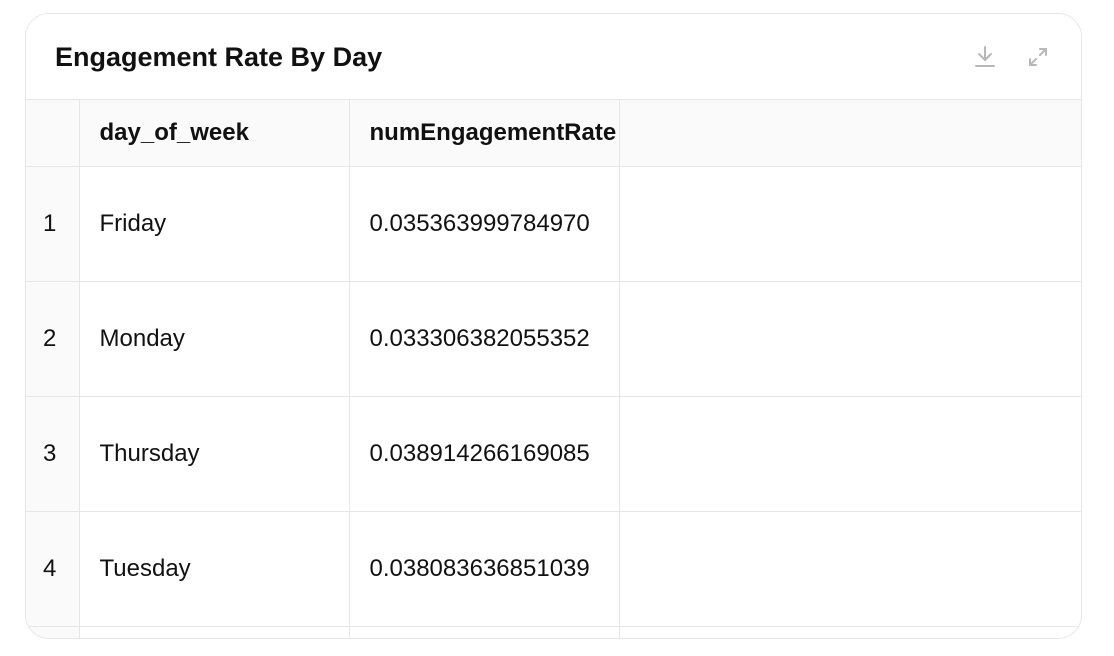 This screenshot has height=656, width=1114. What do you see at coordinates (484, 453) in the screenshot?
I see `engagement-rate-cell: 0.038914266169085` at bounding box center [484, 453].